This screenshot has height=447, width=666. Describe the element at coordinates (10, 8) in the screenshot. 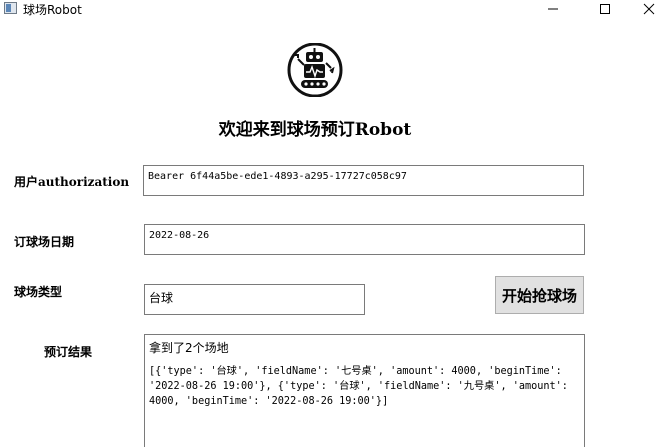

I see `app-icon` at that location.